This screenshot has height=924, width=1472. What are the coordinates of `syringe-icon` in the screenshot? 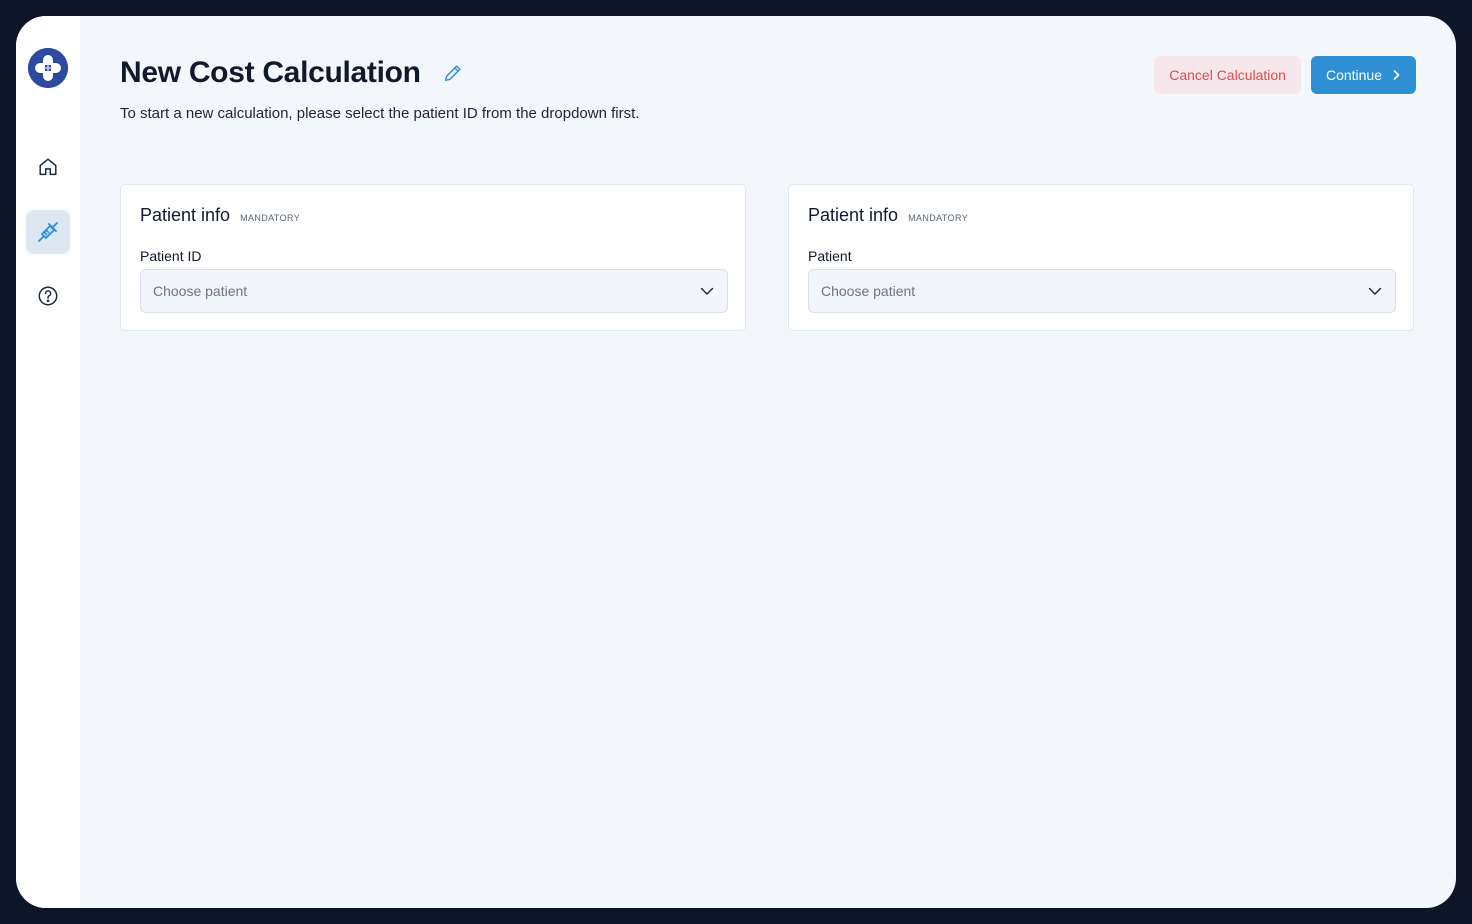 It's located at (48, 232).